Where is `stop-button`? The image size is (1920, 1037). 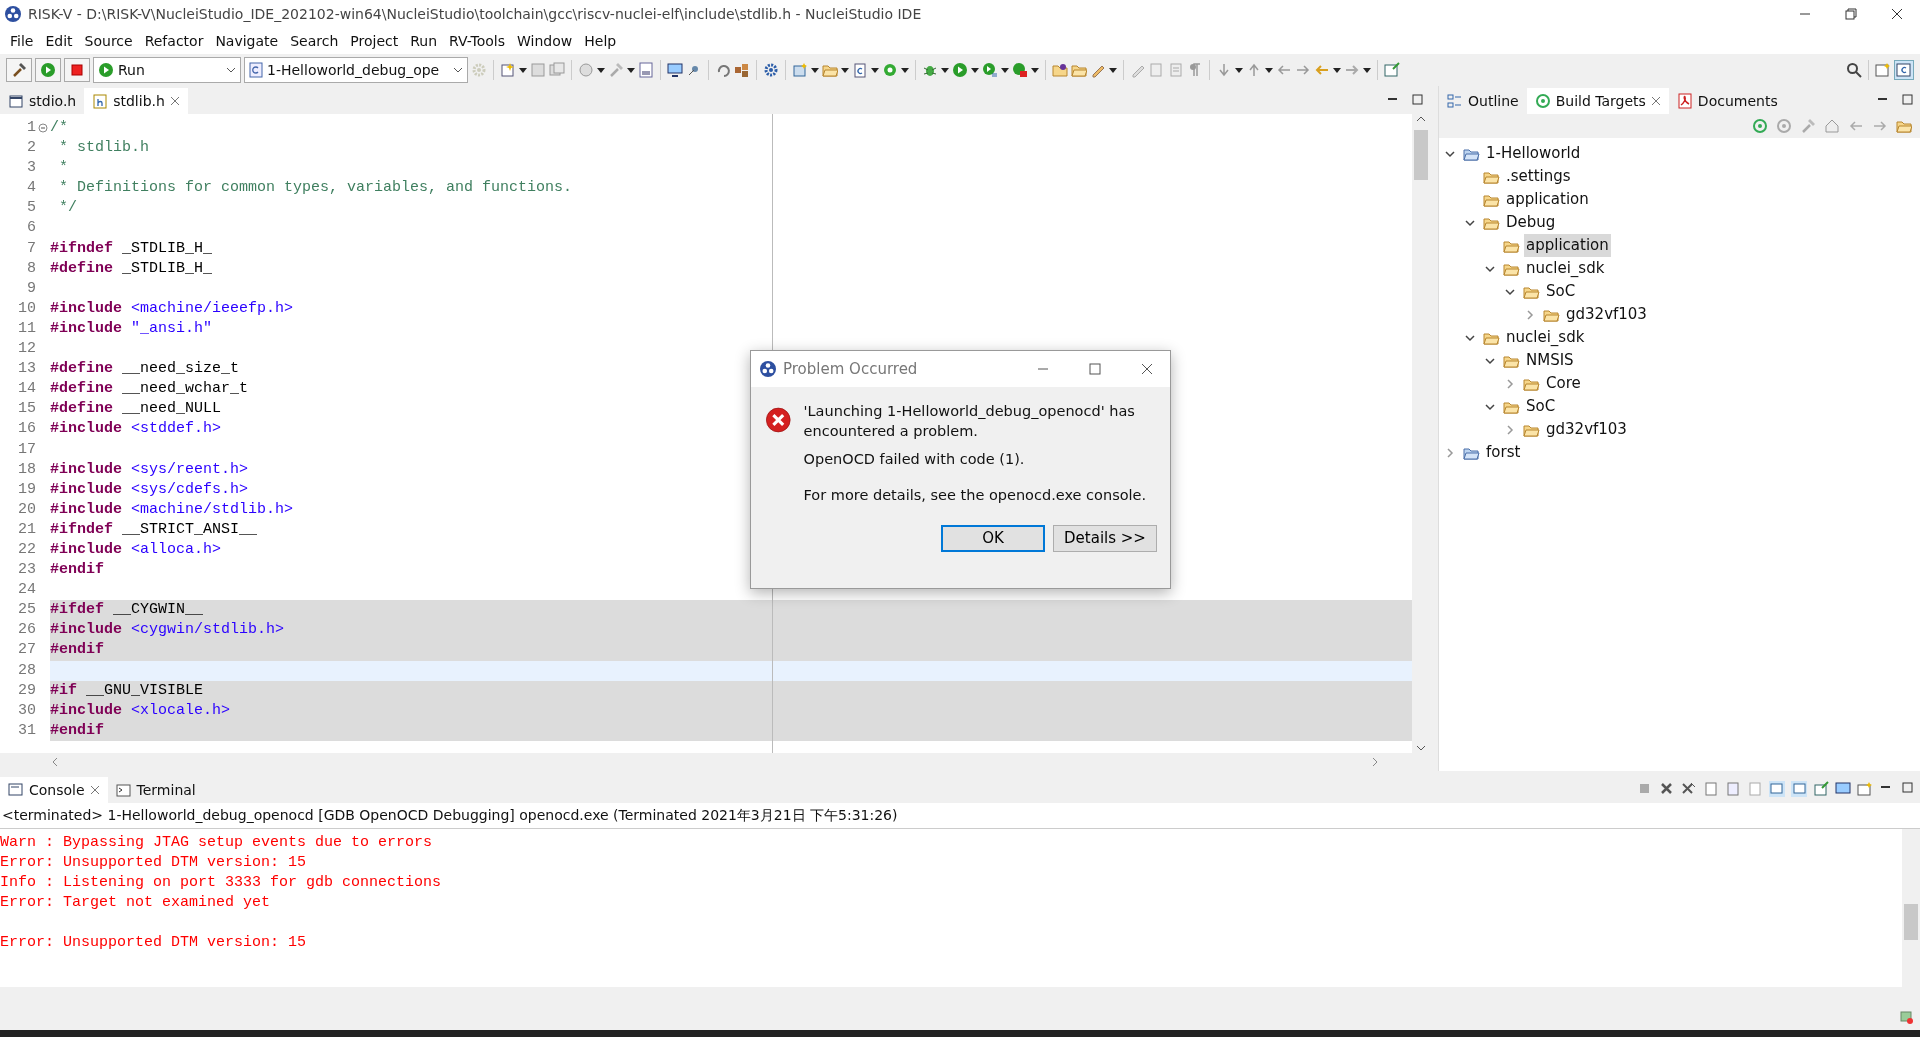
stop-button is located at coordinates (77, 70).